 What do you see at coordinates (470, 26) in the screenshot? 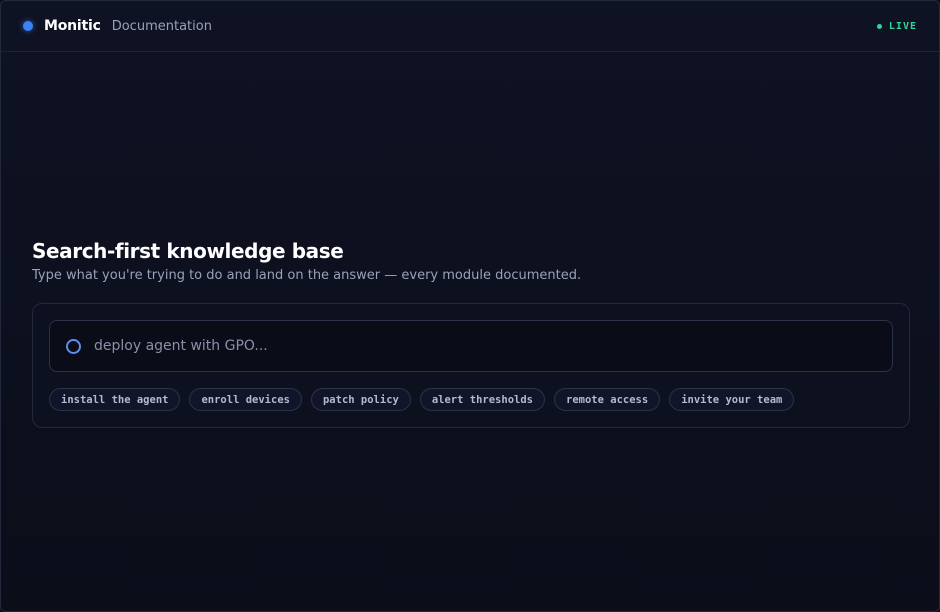
I see `top-bar: Monitic Documentation LIVE` at bounding box center [470, 26].